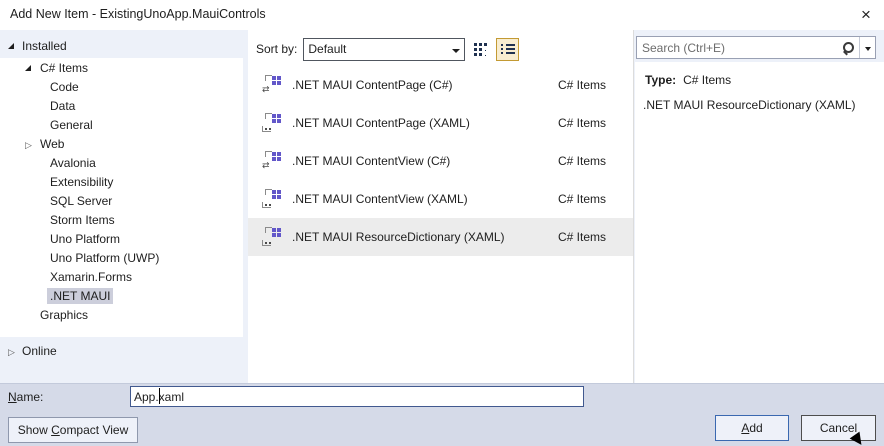  I want to click on template-row-contentpage-cs: .NET MAUI ContentPage (C#) C# Items, so click(440, 85).